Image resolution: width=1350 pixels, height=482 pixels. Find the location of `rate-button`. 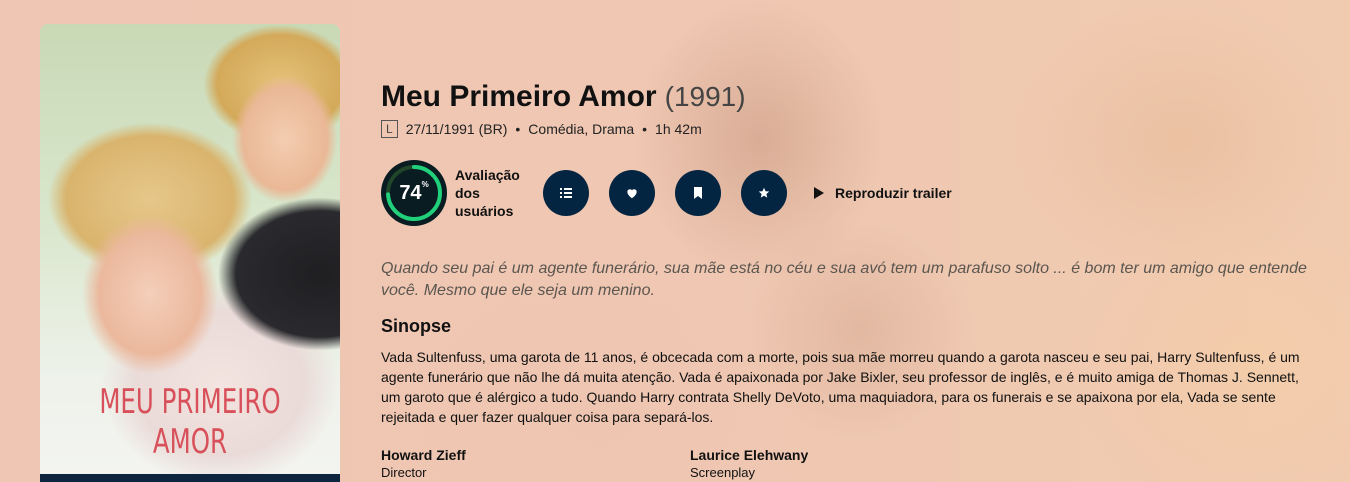

rate-button is located at coordinates (764, 193).